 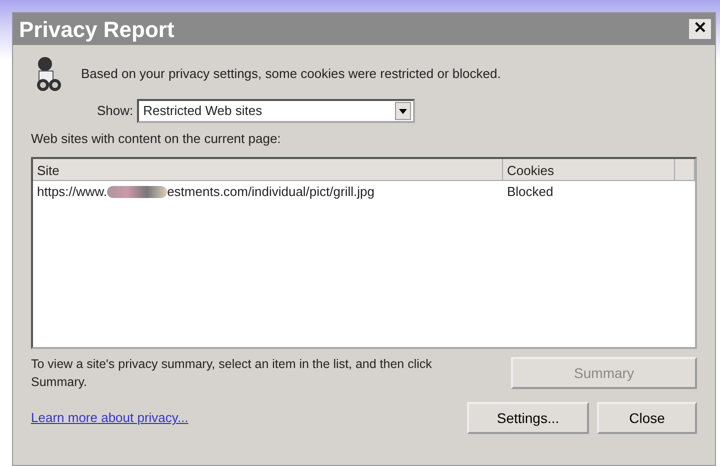 I want to click on show-label: Show:, so click(x=115, y=111).